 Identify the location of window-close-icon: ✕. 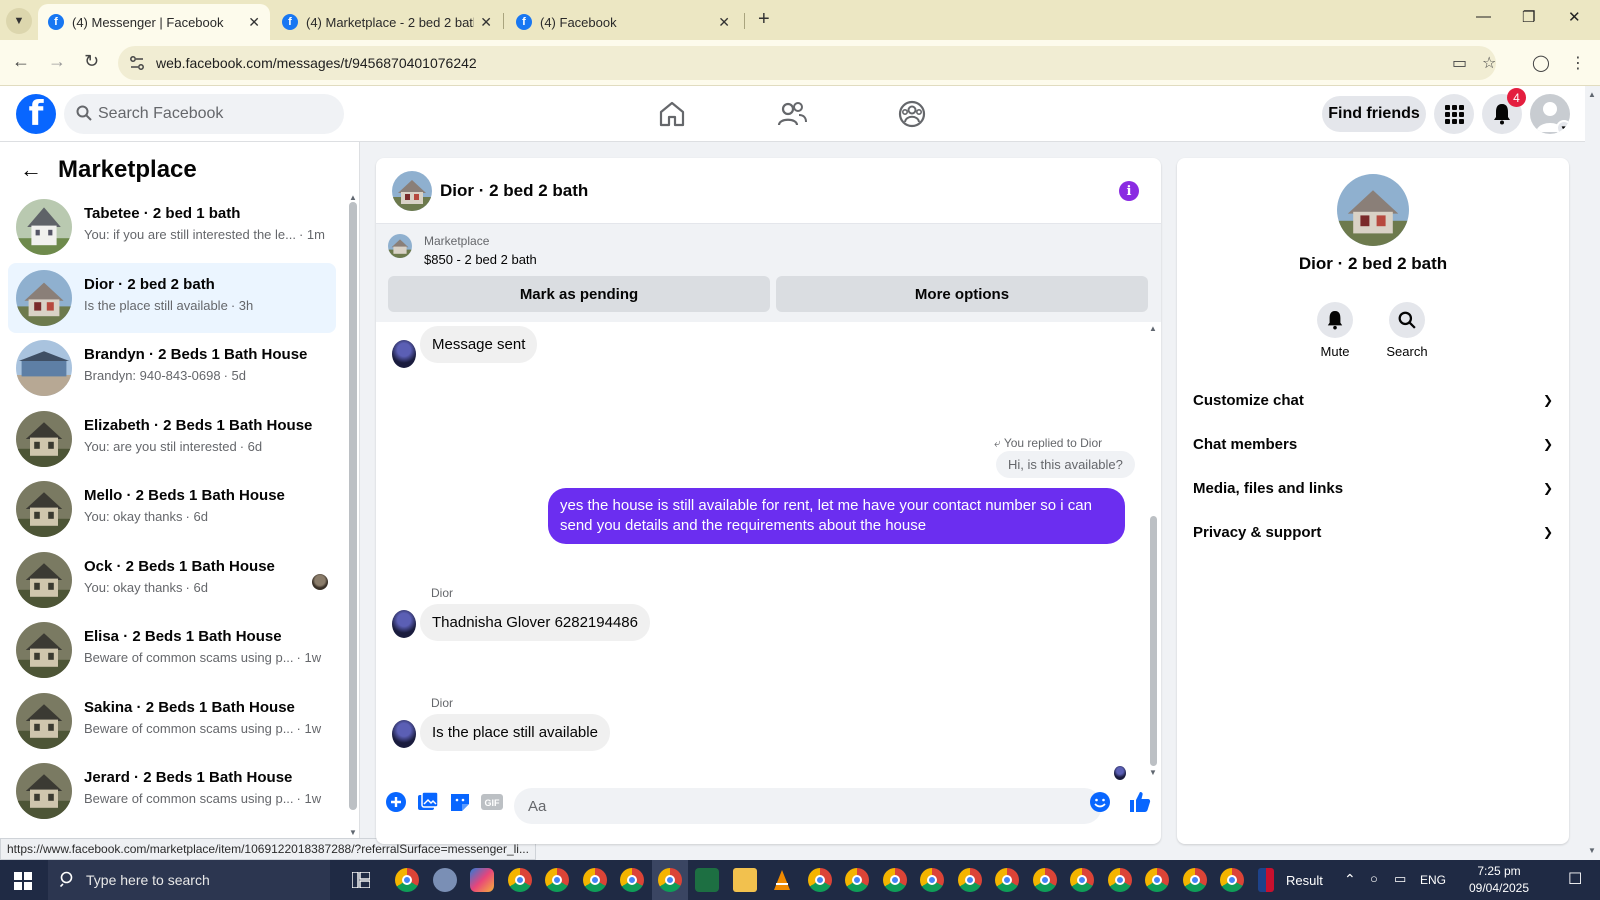
(1574, 17).